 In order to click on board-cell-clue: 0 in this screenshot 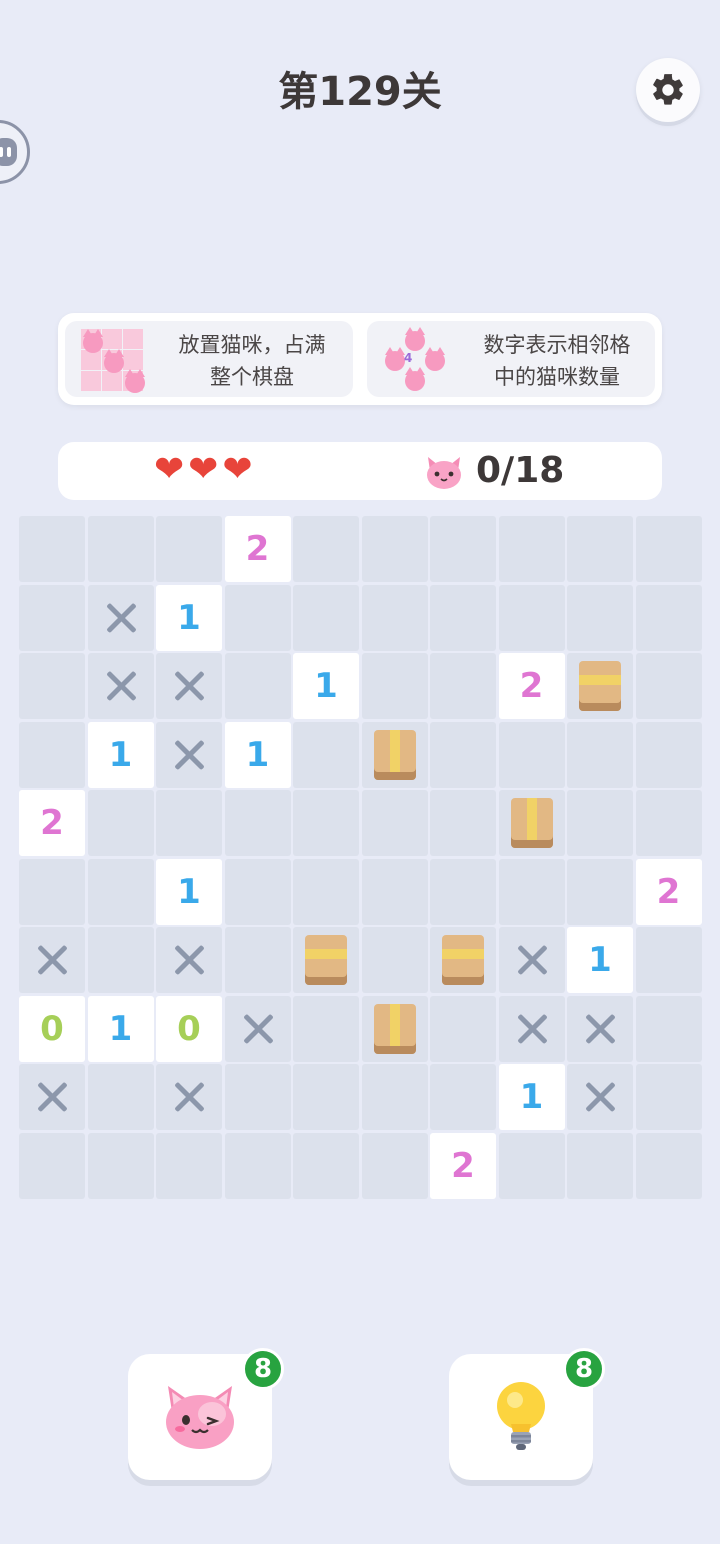, I will do `click(189, 1028)`.